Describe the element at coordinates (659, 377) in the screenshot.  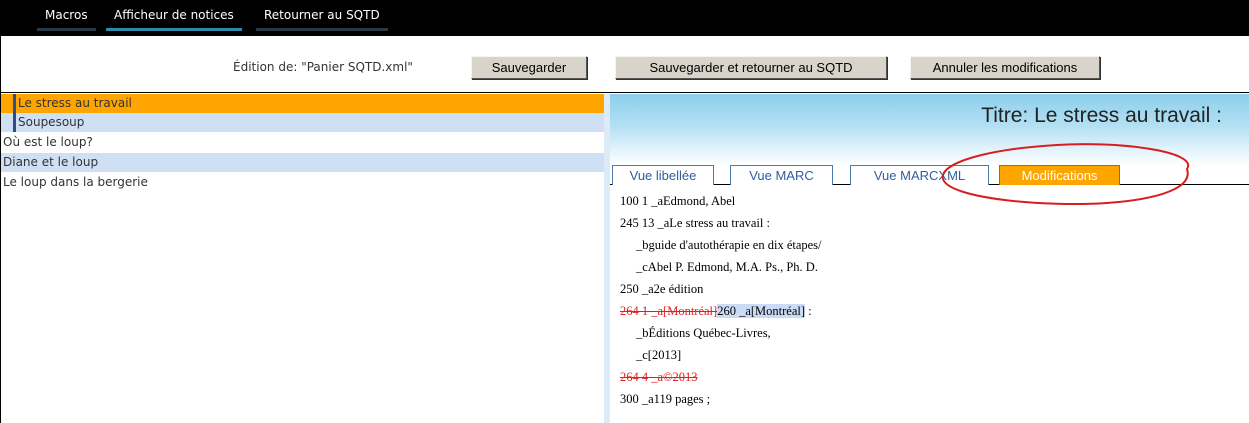
I see `deleted-field-264-copyright: 264 4 _a©2013` at that location.